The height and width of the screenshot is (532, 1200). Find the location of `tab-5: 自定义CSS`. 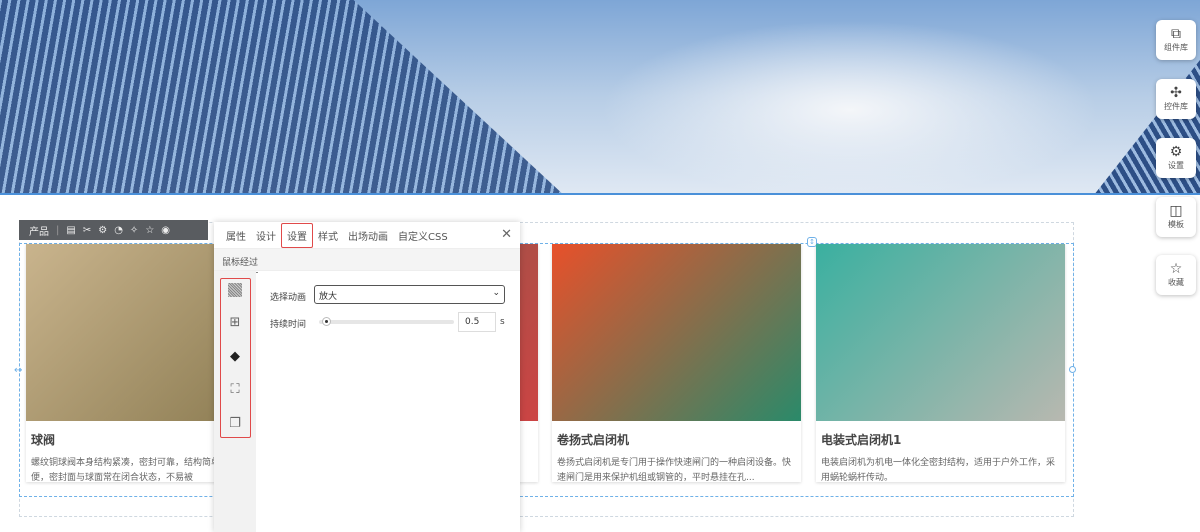

tab-5: 自定义CSS is located at coordinates (423, 235).